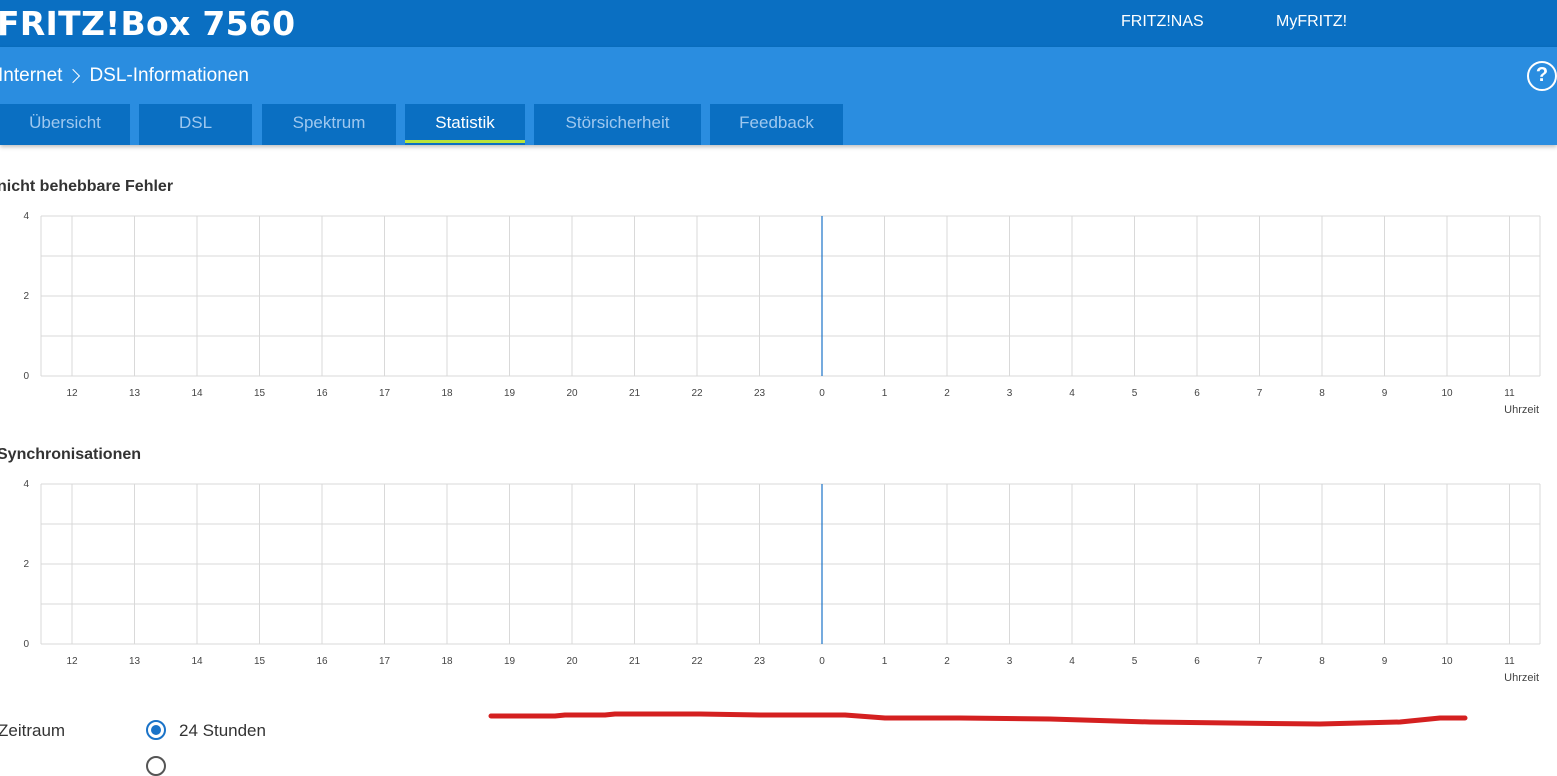  What do you see at coordinates (1311, 22) in the screenshot?
I see `myfritz-link: MyFRITZ!` at bounding box center [1311, 22].